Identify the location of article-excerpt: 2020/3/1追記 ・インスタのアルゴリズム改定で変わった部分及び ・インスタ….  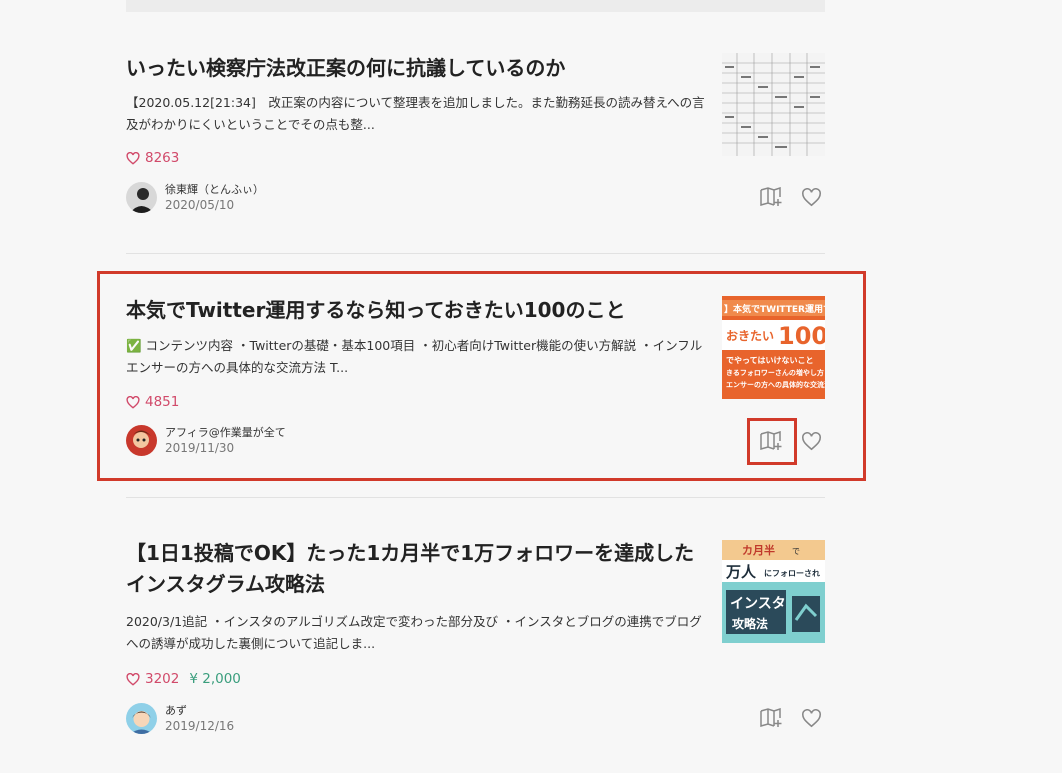
(414, 632).